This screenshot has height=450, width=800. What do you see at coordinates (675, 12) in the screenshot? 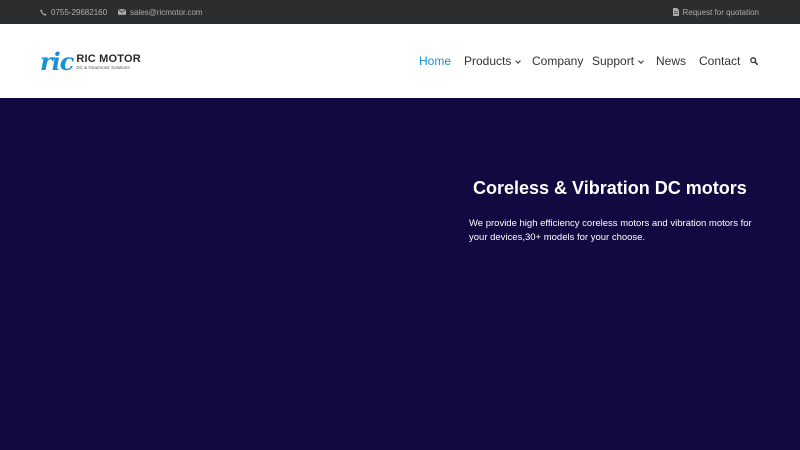
I see `document-icon` at bounding box center [675, 12].